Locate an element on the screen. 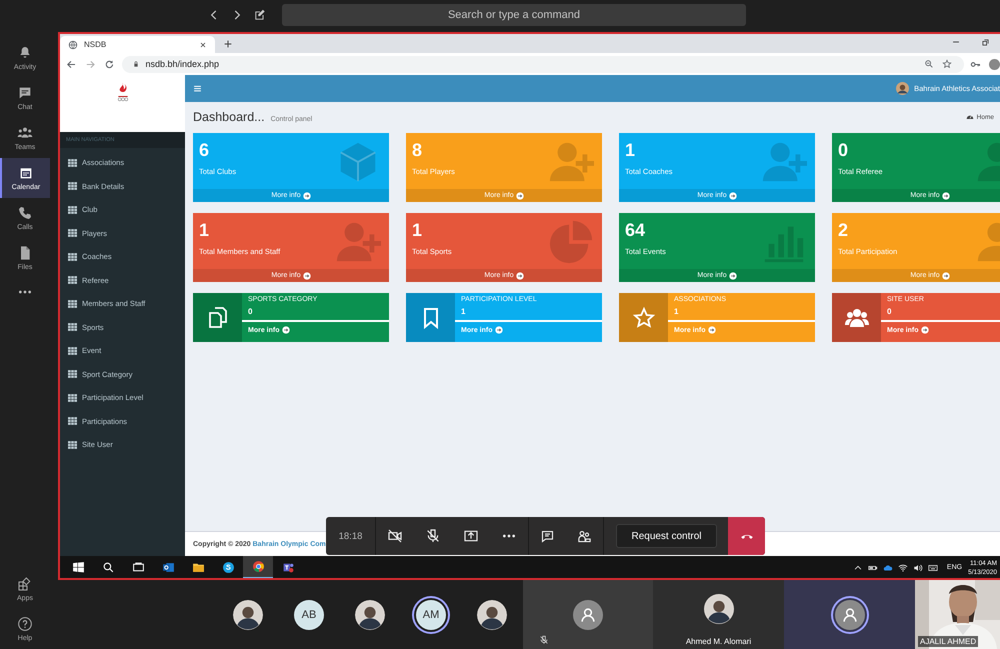  menu-icon is located at coordinates (197, 88).